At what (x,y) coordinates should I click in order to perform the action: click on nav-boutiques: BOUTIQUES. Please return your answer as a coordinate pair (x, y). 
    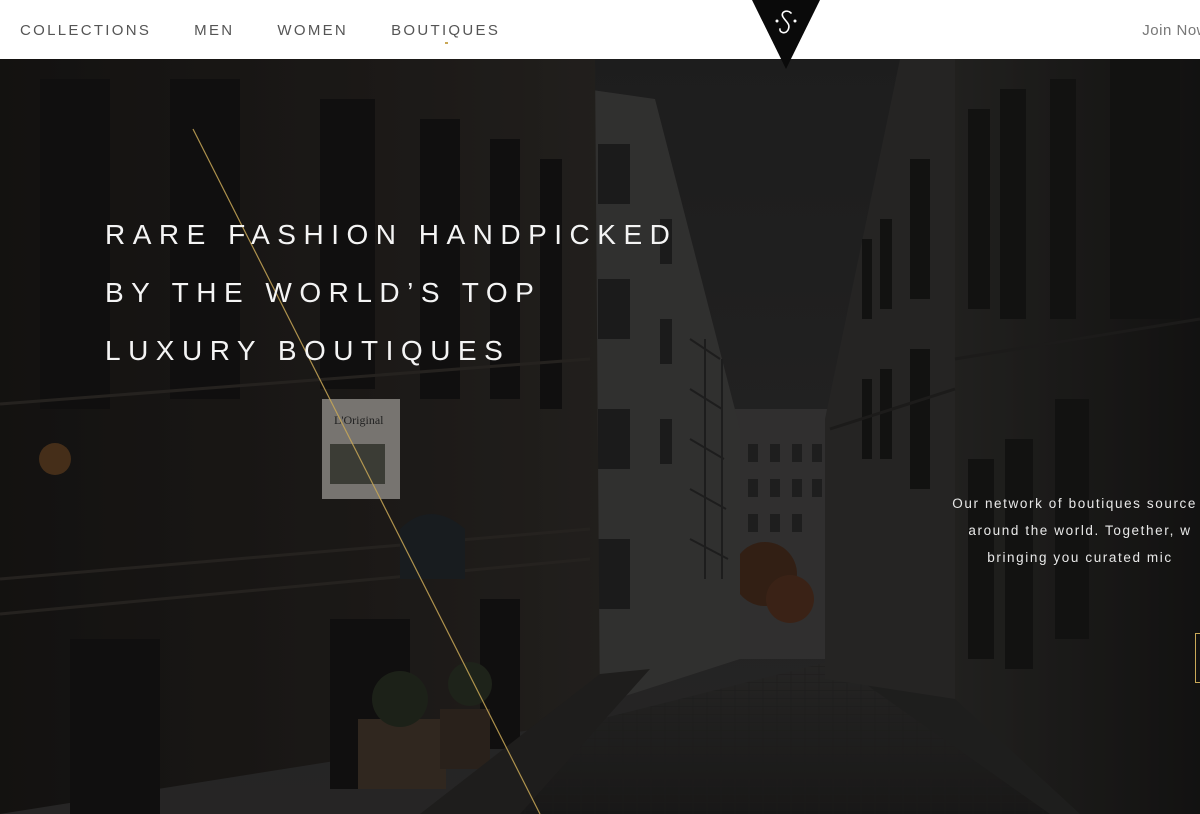
    Looking at the image, I should click on (445, 33).